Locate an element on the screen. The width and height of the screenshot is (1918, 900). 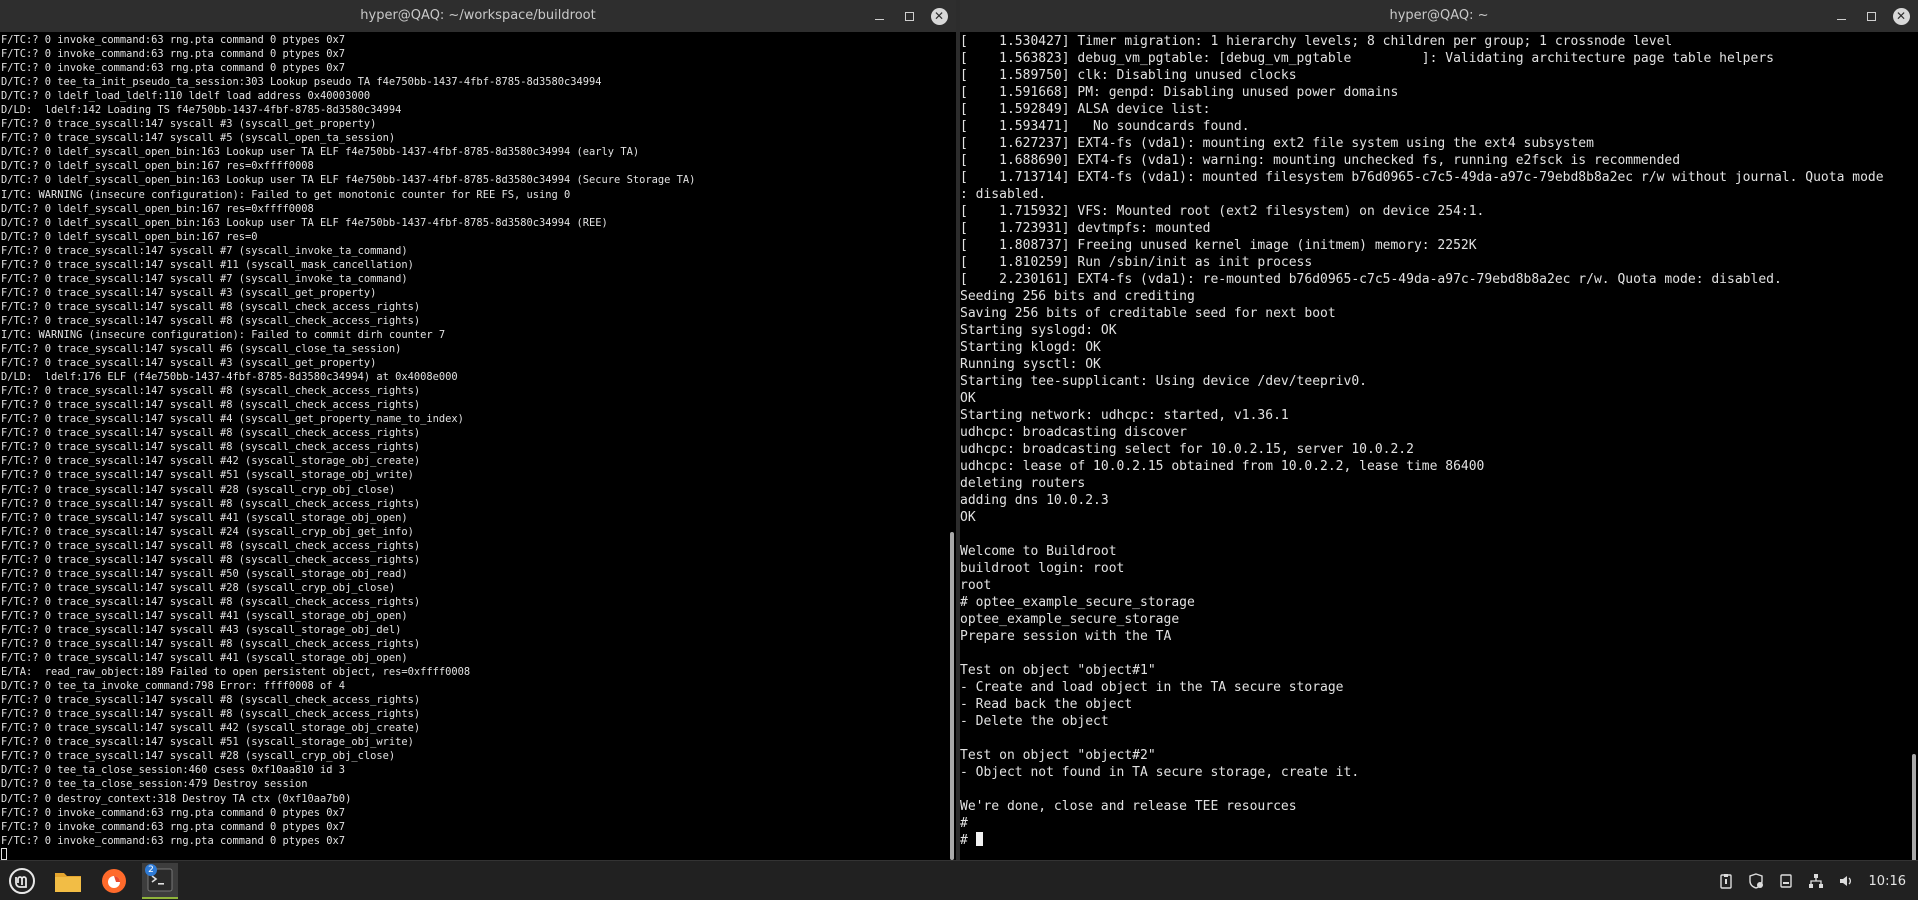
terminal-line: root is located at coordinates (976, 585).